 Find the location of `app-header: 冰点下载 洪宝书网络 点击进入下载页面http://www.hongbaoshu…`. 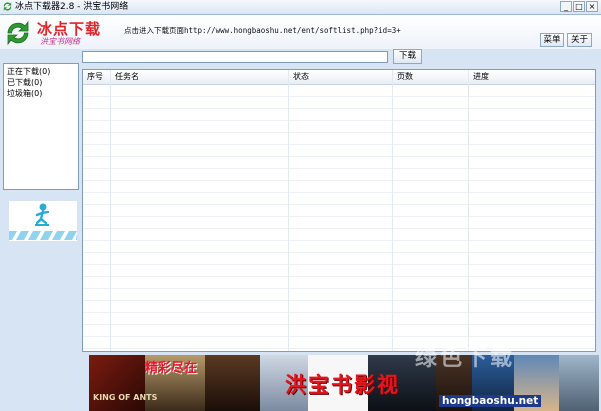

app-header: 冰点下载 洪宝书网络 点击进入下载页面http://www.hongbaoshu… is located at coordinates (300, 32).